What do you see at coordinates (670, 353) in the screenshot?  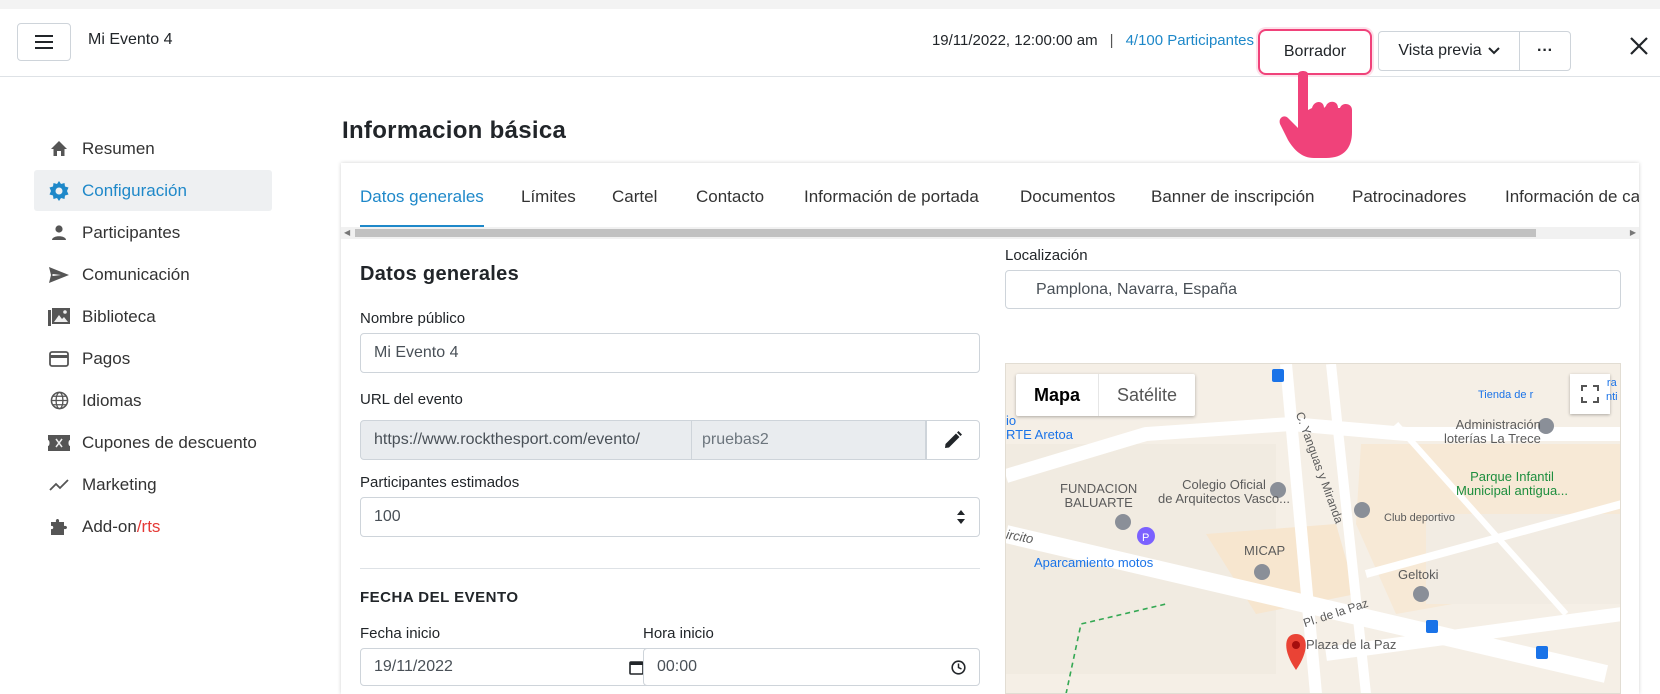 I see `public-name-input: Mi Evento 4` at bounding box center [670, 353].